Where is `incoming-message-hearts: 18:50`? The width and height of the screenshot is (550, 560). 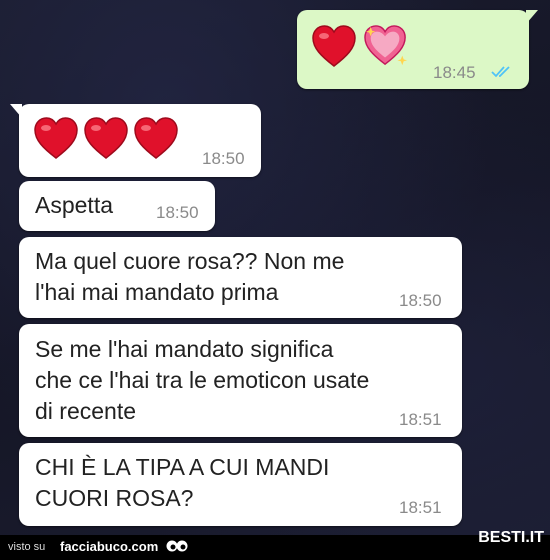
incoming-message-hearts: 18:50 is located at coordinates (135, 140).